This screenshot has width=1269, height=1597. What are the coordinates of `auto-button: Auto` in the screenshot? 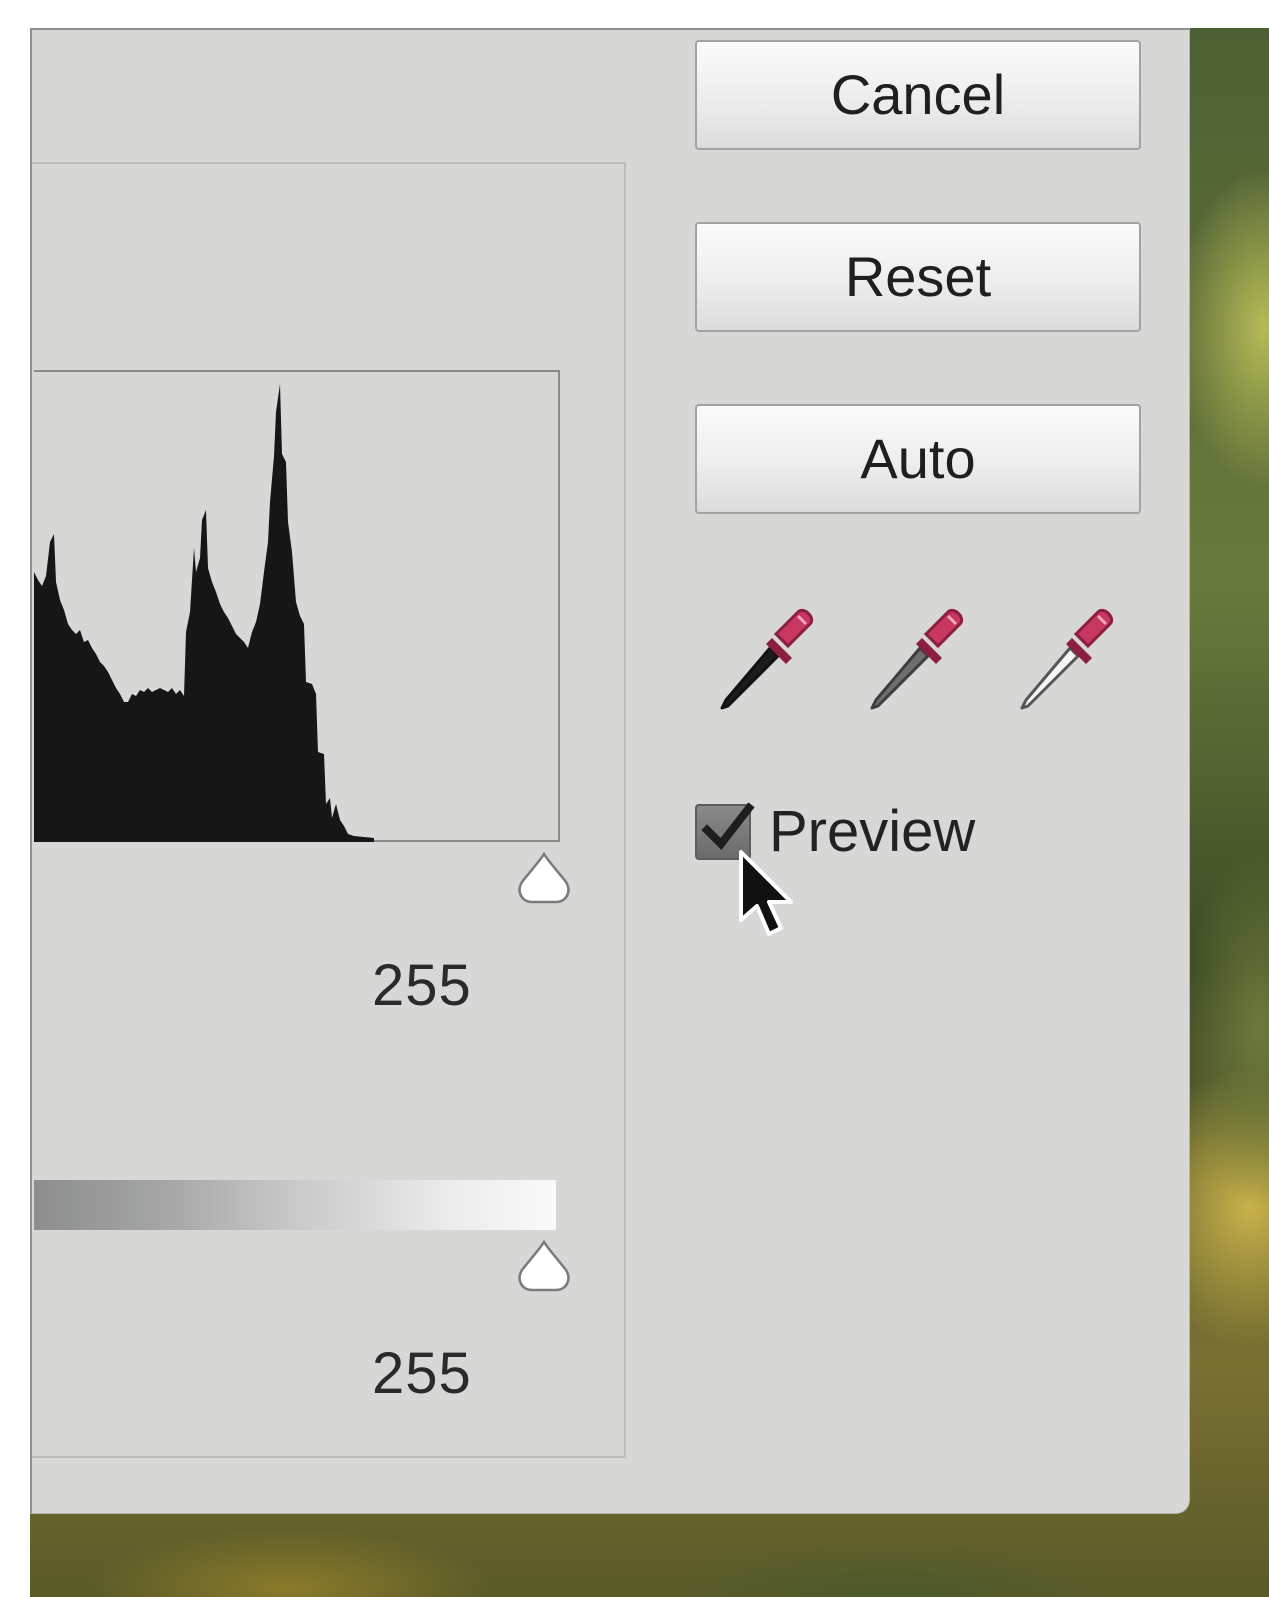 It's located at (918, 459).